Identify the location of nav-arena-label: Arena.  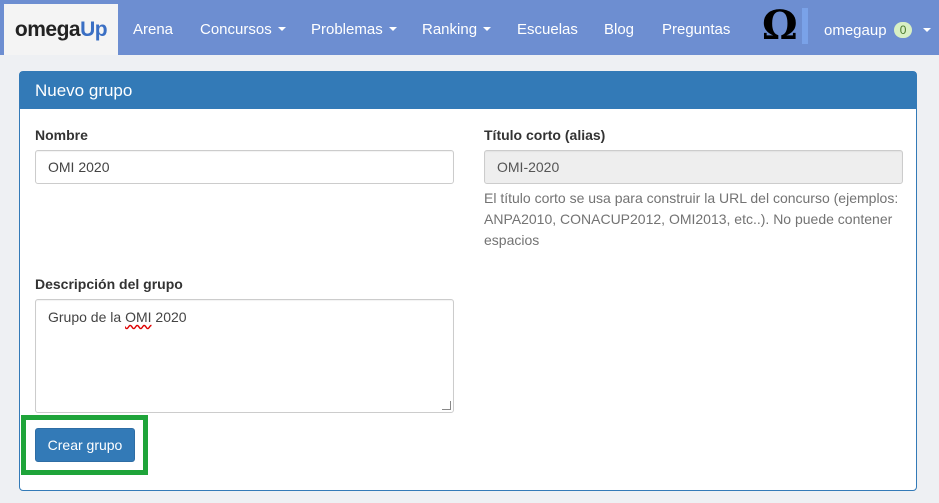
(153, 29).